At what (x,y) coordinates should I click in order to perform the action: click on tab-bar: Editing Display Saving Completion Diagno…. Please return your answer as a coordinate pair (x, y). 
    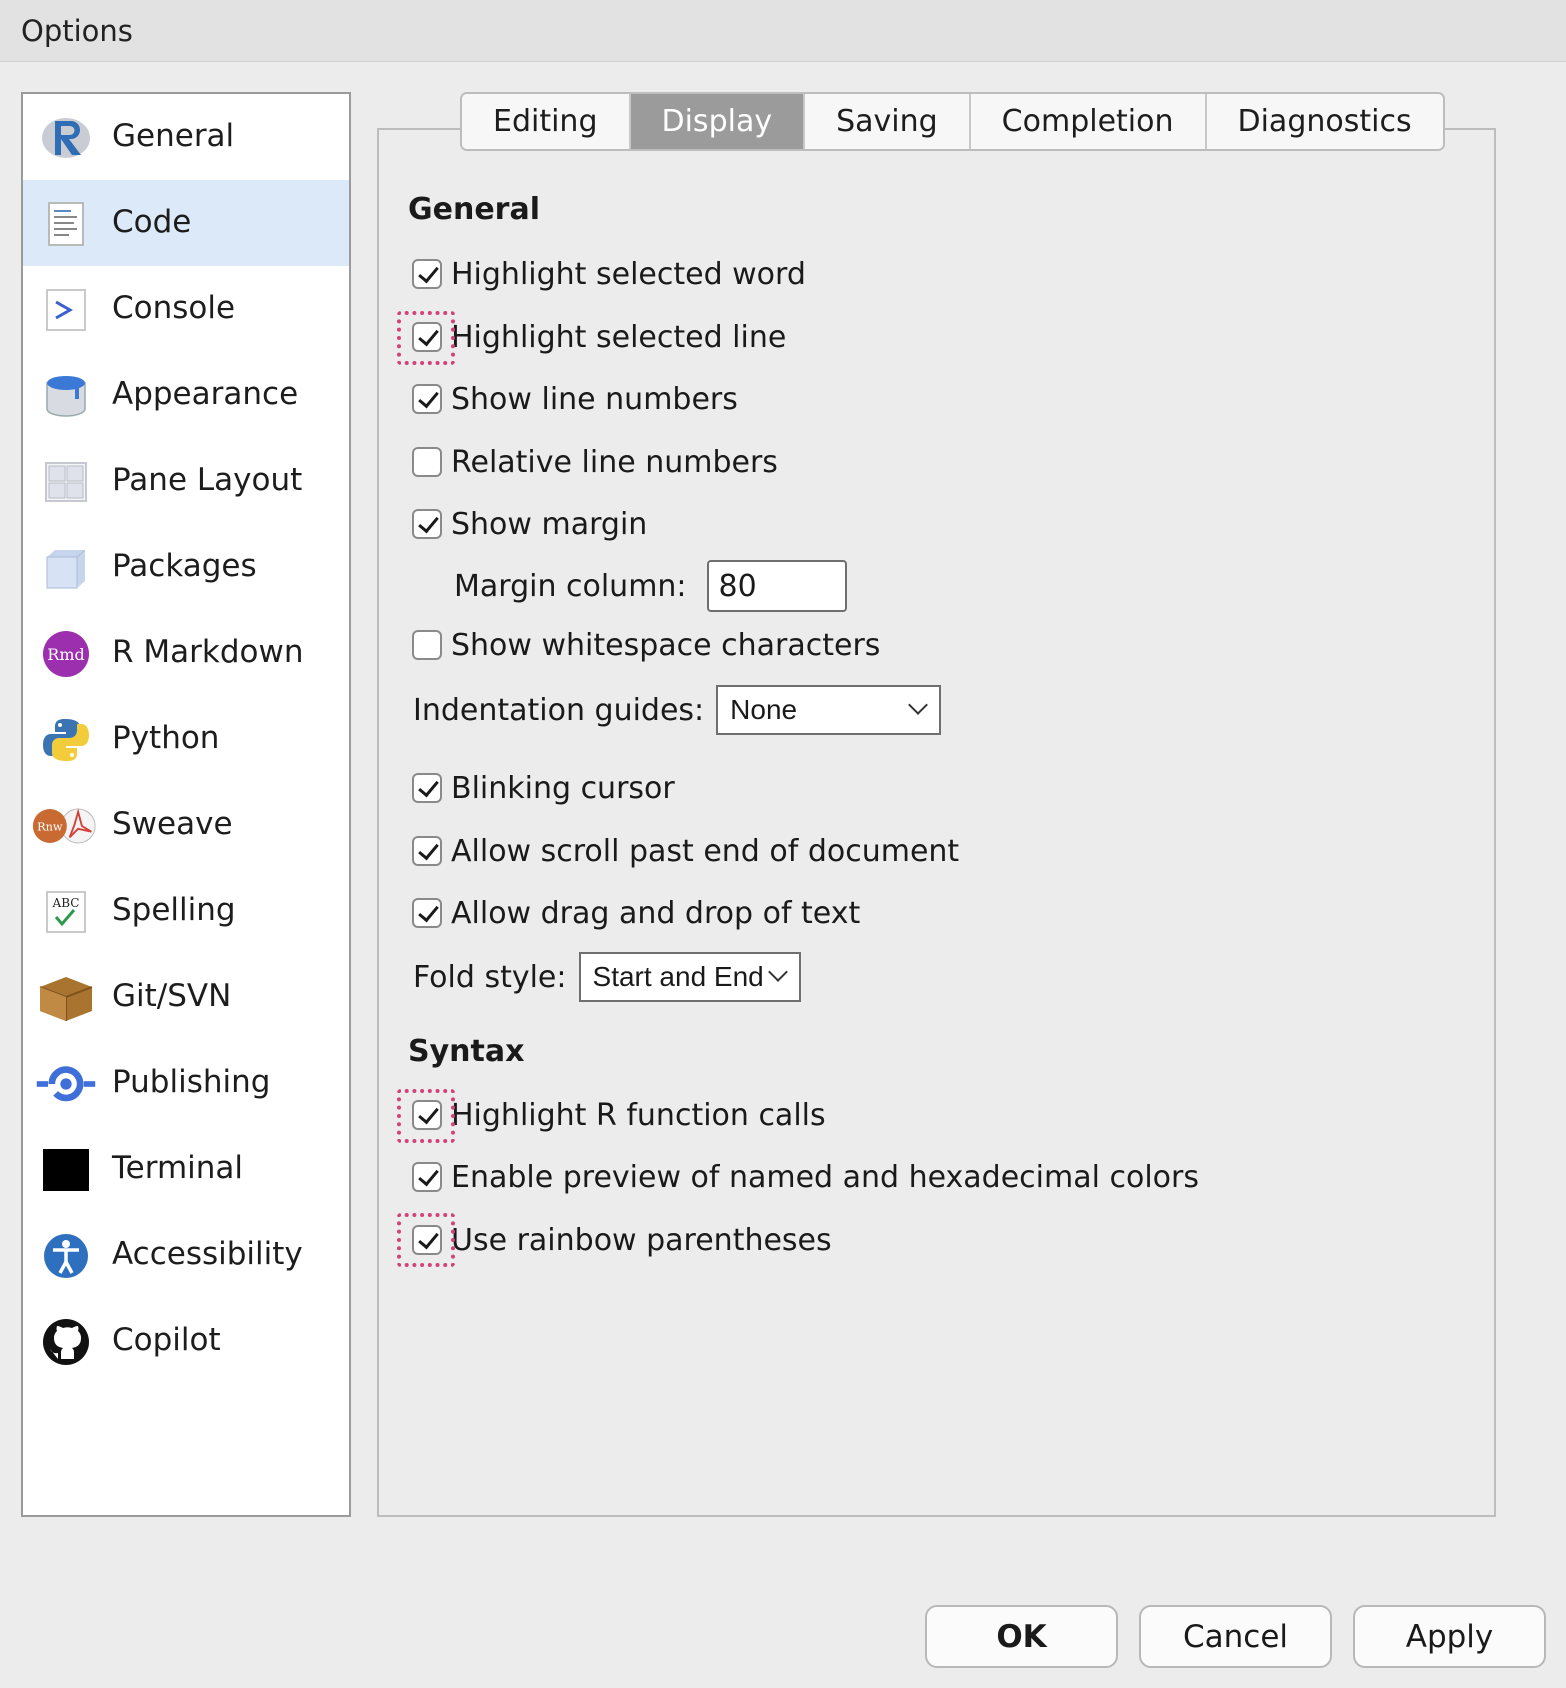
    Looking at the image, I should click on (952, 121).